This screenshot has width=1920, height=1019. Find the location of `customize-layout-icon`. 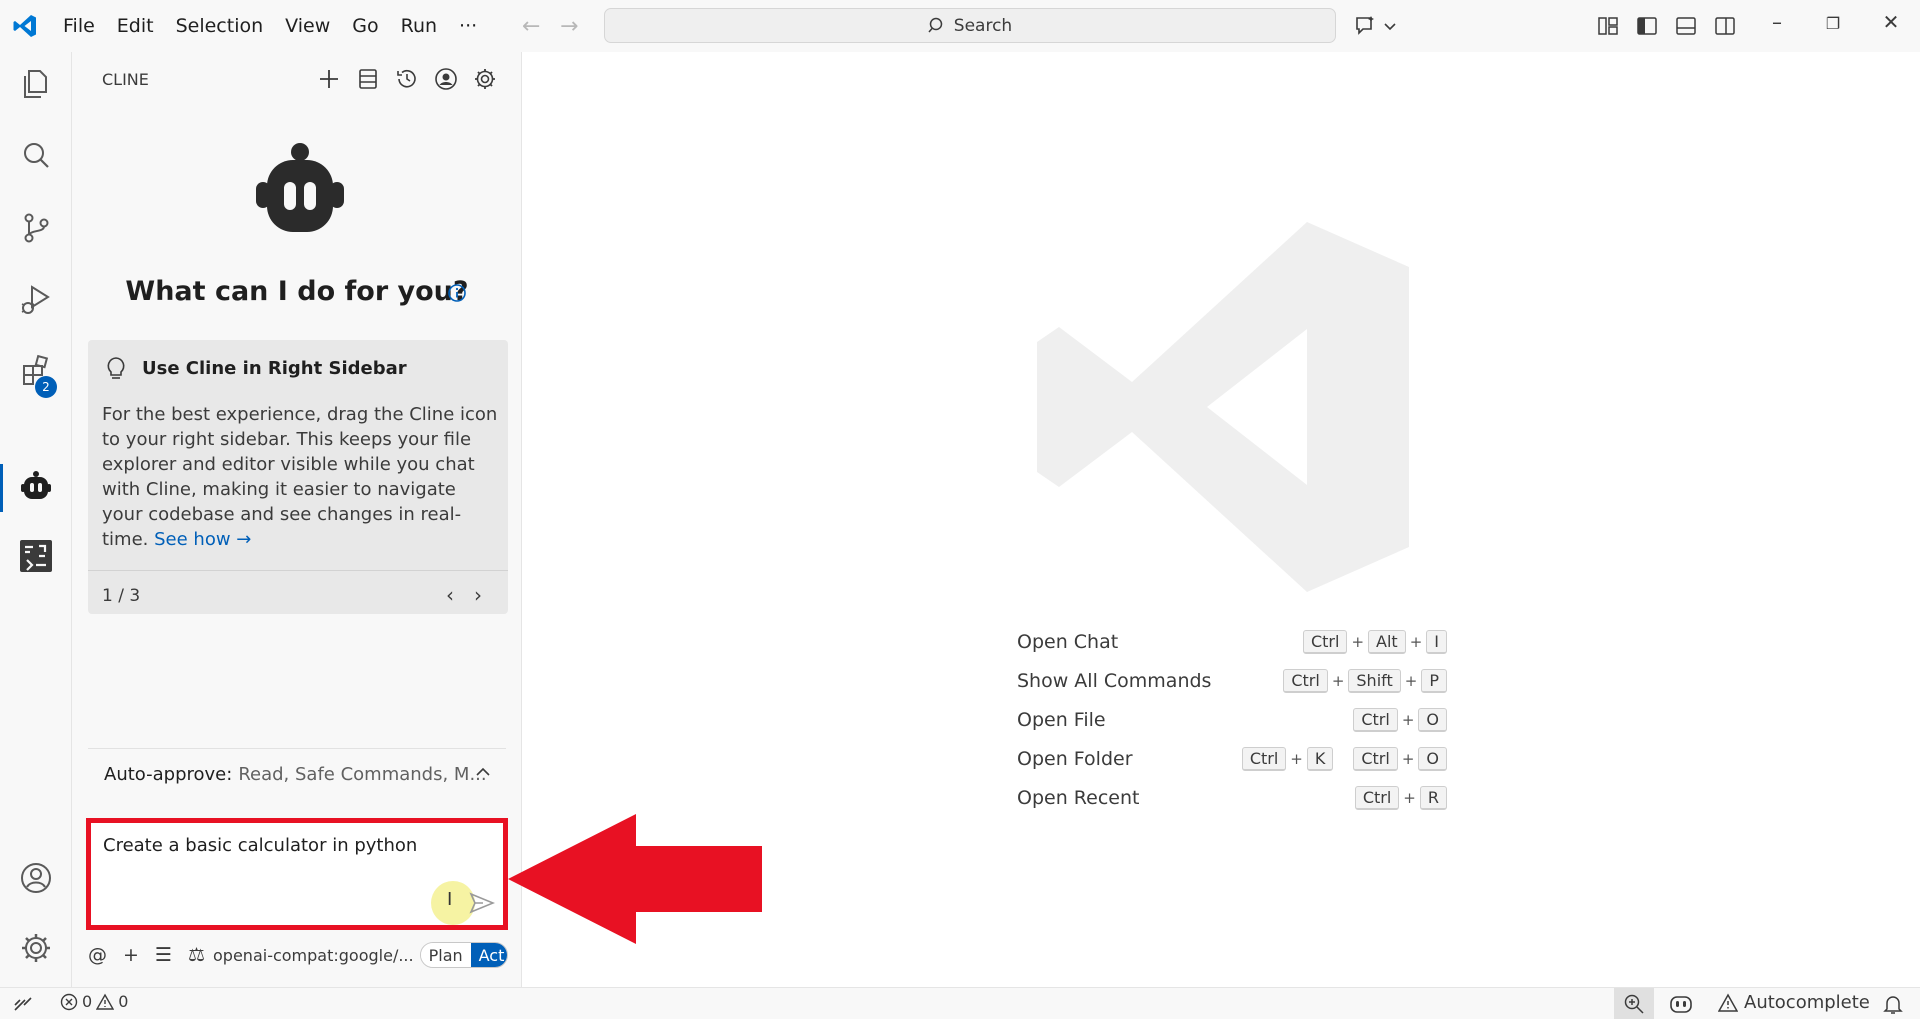

customize-layout-icon is located at coordinates (1608, 26).